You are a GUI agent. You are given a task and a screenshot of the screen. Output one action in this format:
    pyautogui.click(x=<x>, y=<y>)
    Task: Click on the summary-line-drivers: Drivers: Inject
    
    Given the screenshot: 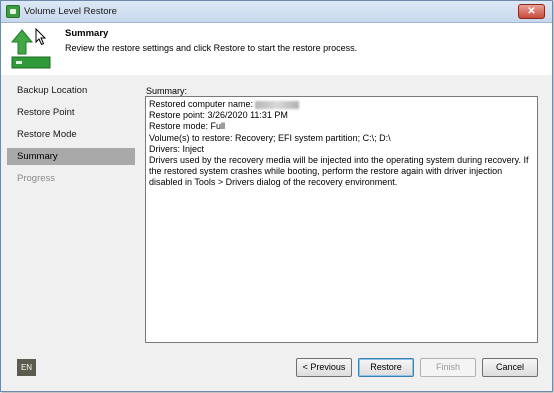 What is the action you would take?
    pyautogui.click(x=177, y=148)
    